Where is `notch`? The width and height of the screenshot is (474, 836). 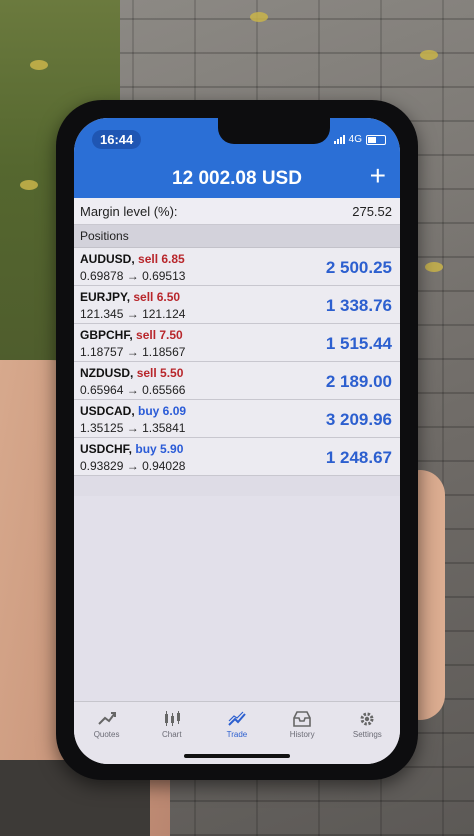
notch is located at coordinates (274, 131).